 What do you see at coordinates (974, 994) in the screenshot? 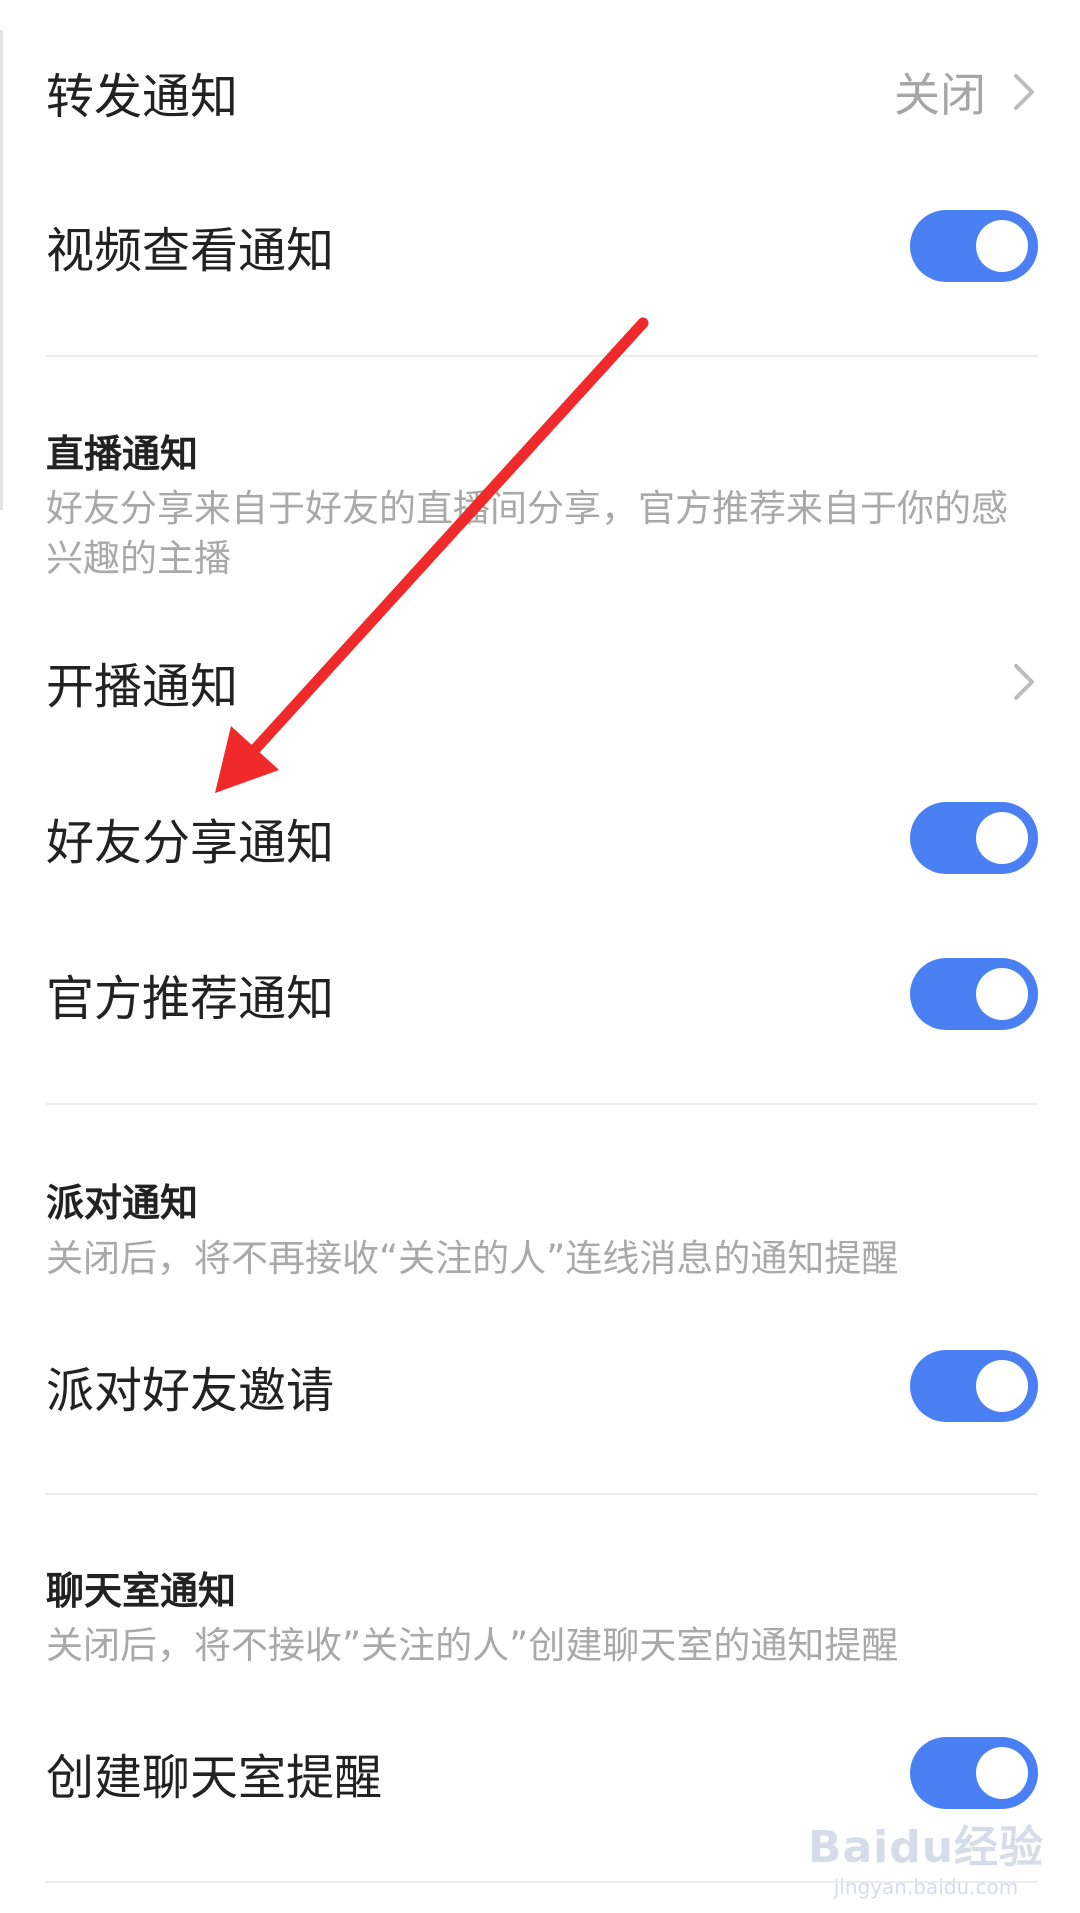
I see `official-recommend-notification-toggle` at bounding box center [974, 994].